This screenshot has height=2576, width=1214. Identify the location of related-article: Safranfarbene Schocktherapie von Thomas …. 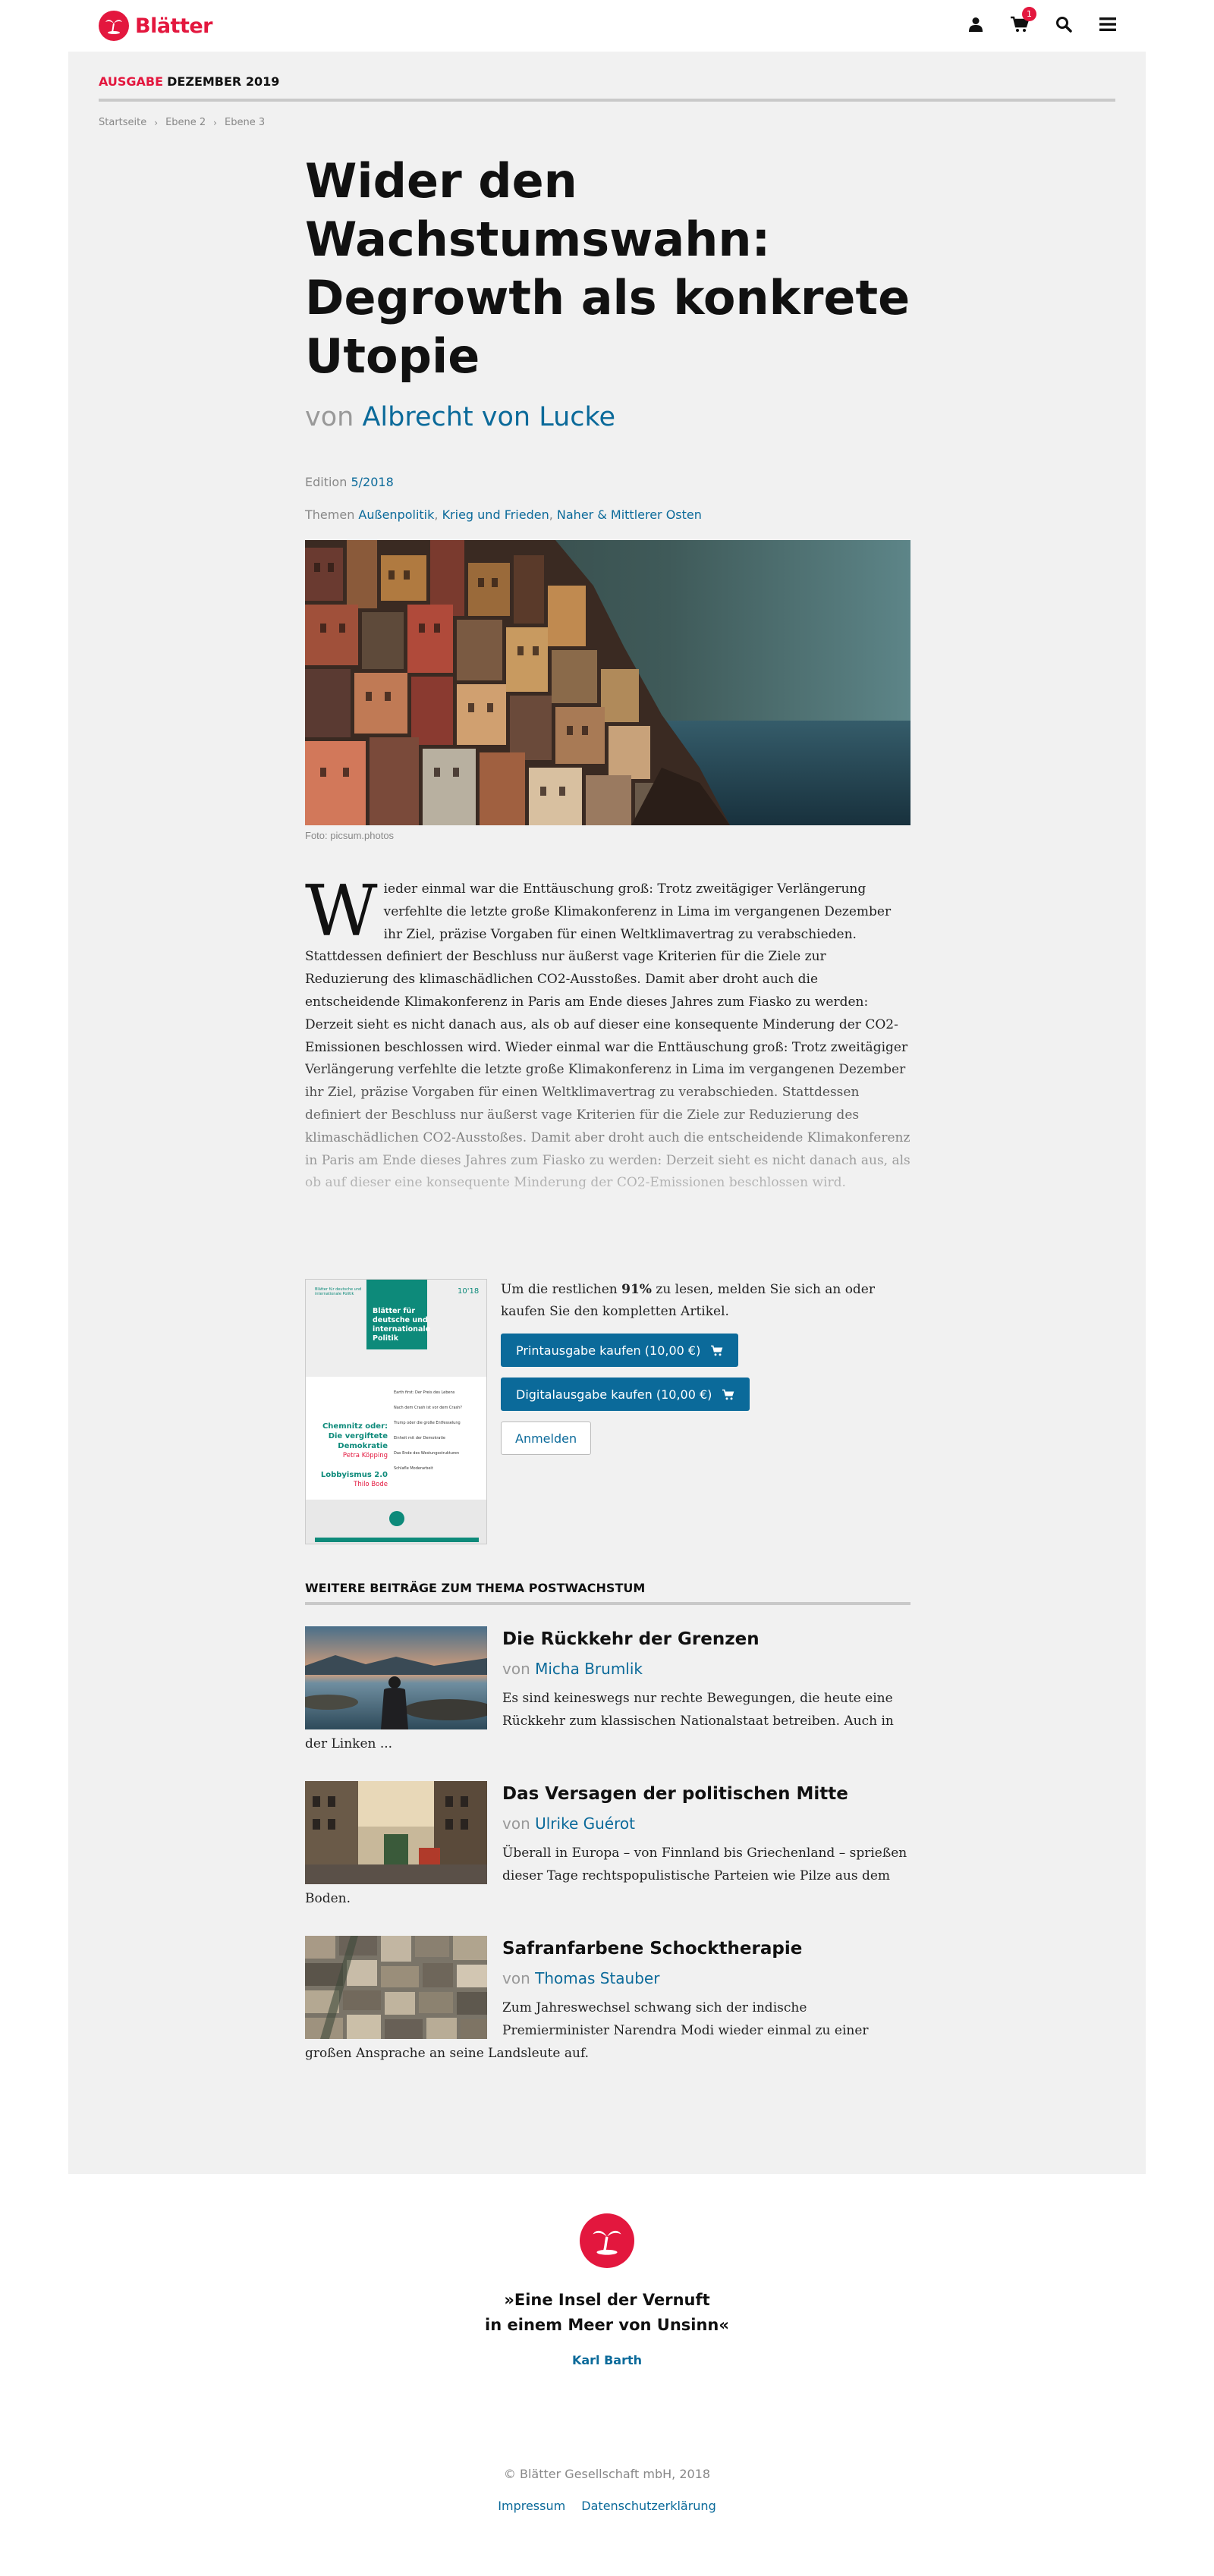
(607, 2000).